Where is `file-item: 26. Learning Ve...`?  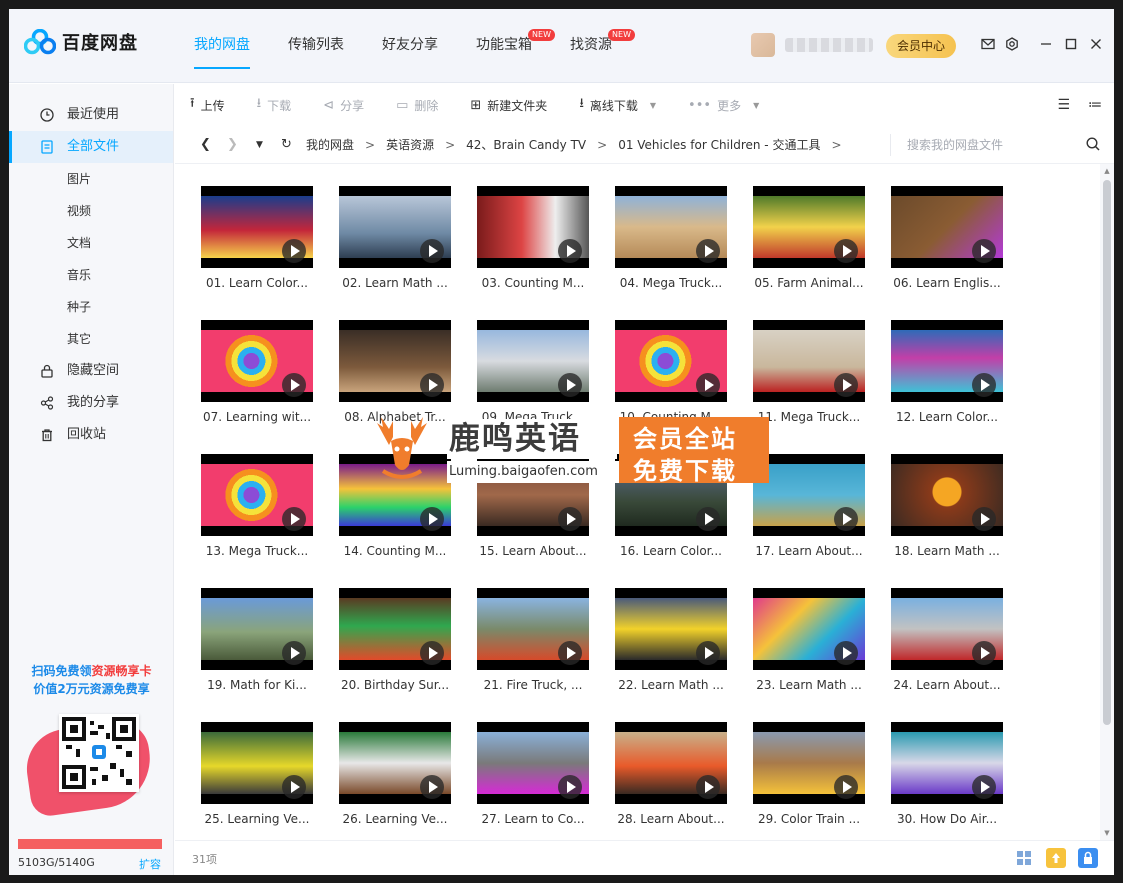 file-item: 26. Learning Ve... is located at coordinates (395, 774).